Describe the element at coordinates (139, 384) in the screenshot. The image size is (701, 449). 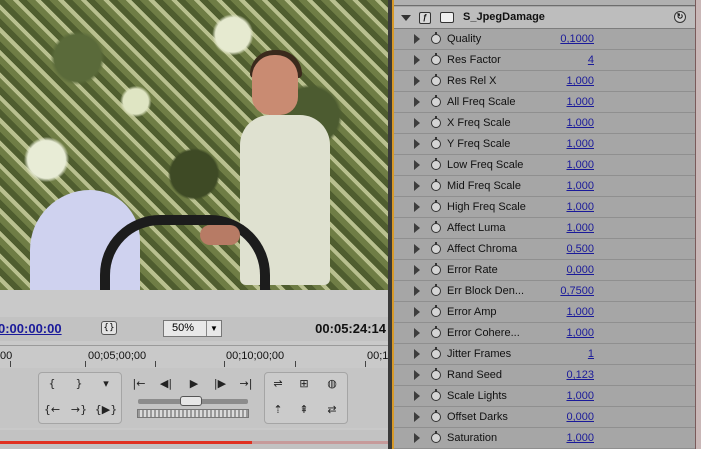
I see `step-to-start-icon: |←` at that location.